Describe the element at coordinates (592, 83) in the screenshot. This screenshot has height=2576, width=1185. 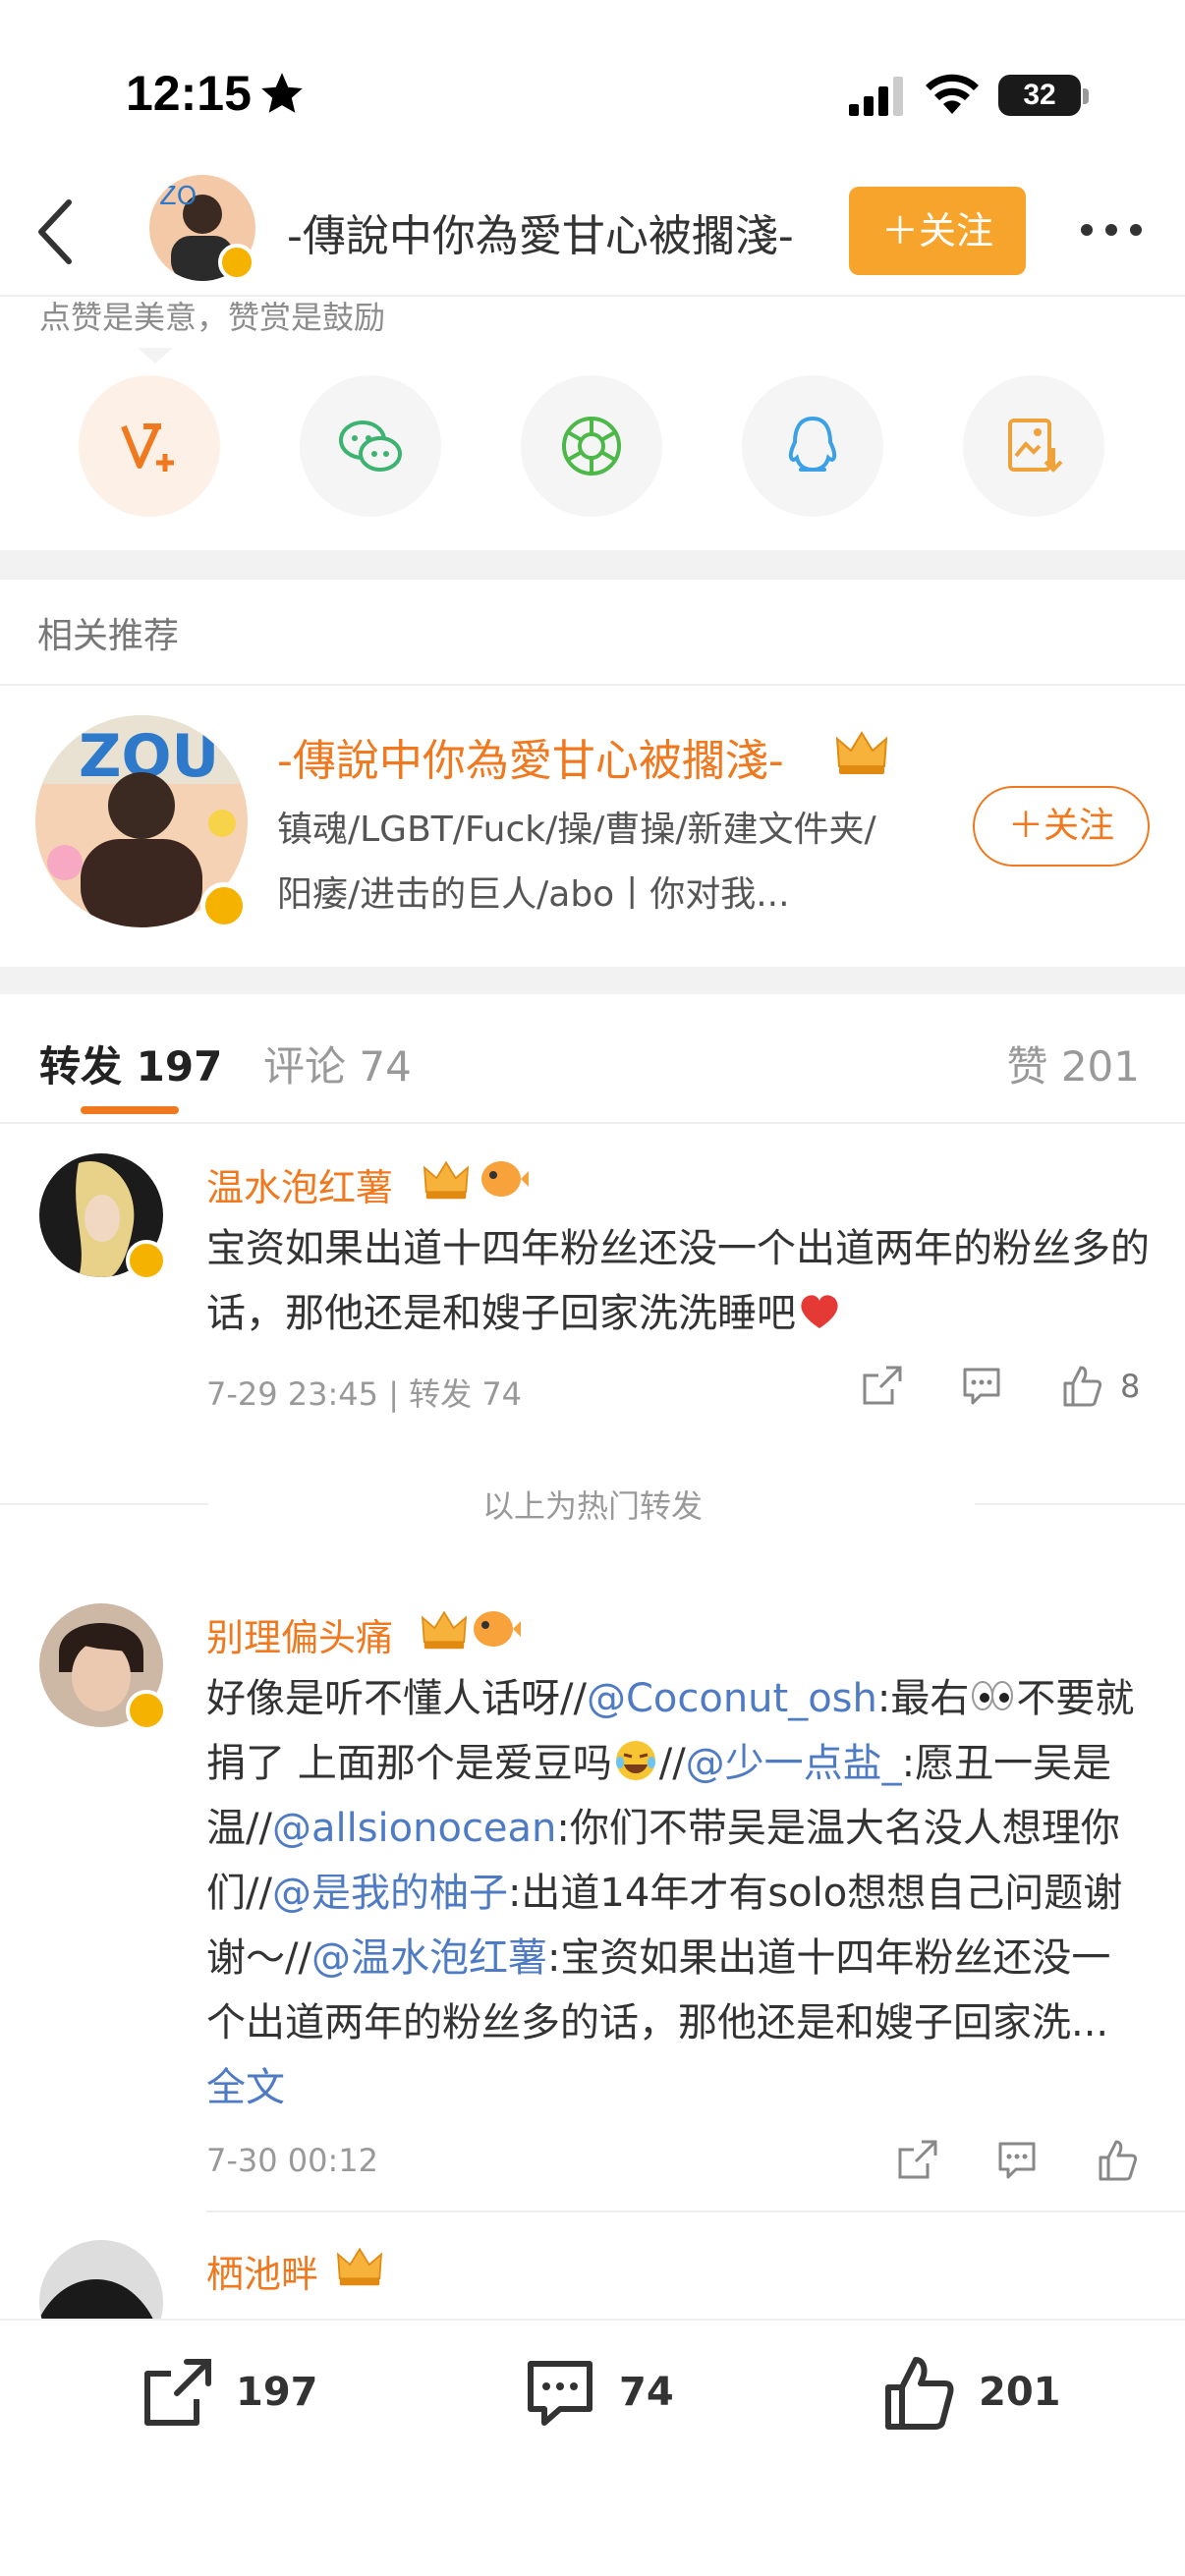
I see `status-bar: 12:15 32` at that location.